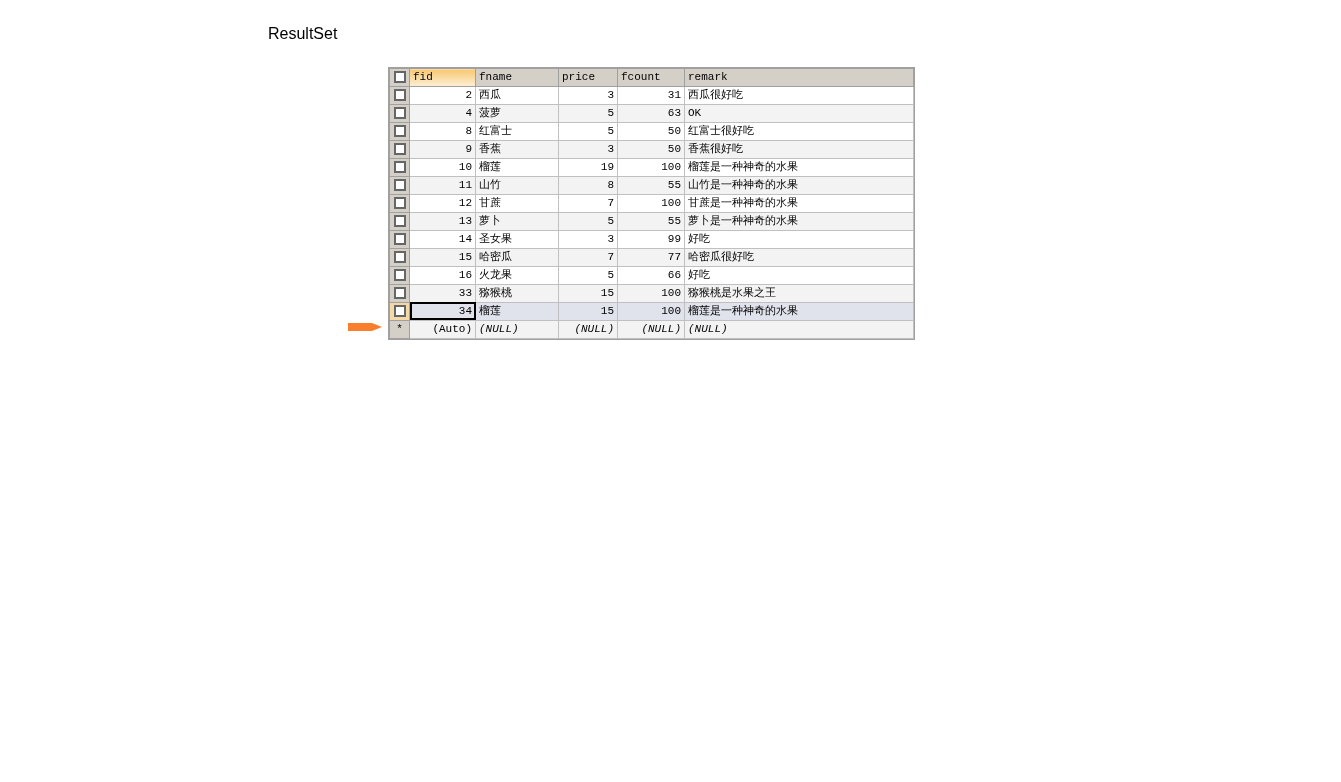 This screenshot has height=782, width=1341. Describe the element at coordinates (442, 149) in the screenshot. I see `table-cell: 9` at that location.